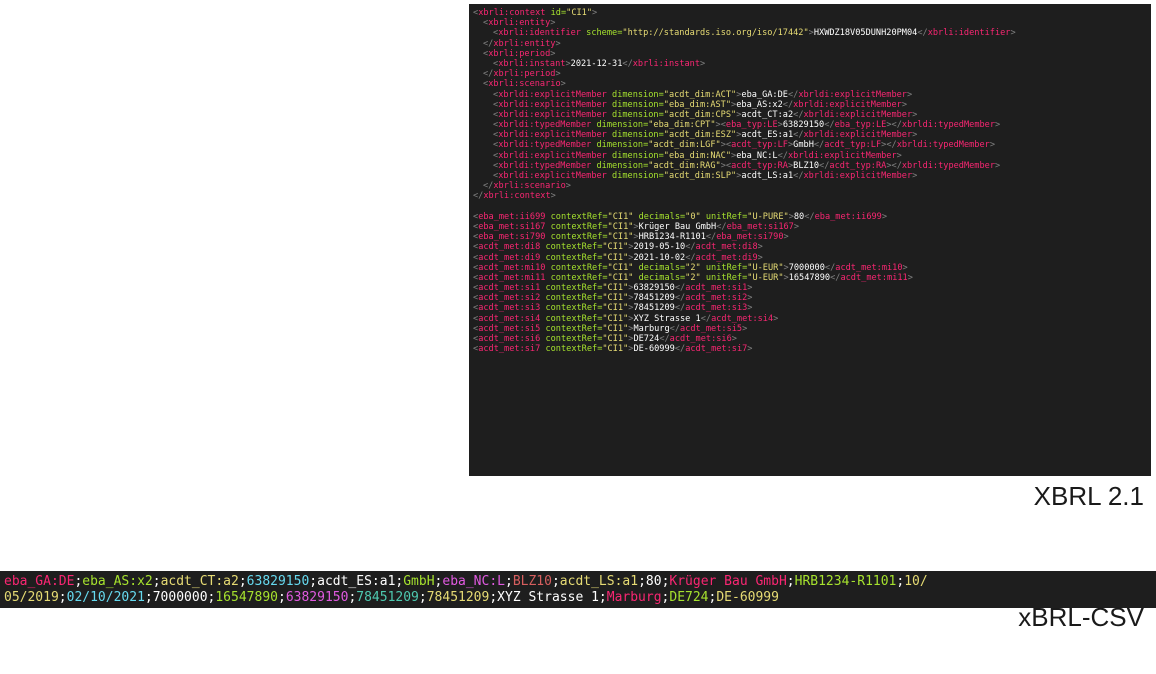  I want to click on code-token: "0", so click(693, 216).